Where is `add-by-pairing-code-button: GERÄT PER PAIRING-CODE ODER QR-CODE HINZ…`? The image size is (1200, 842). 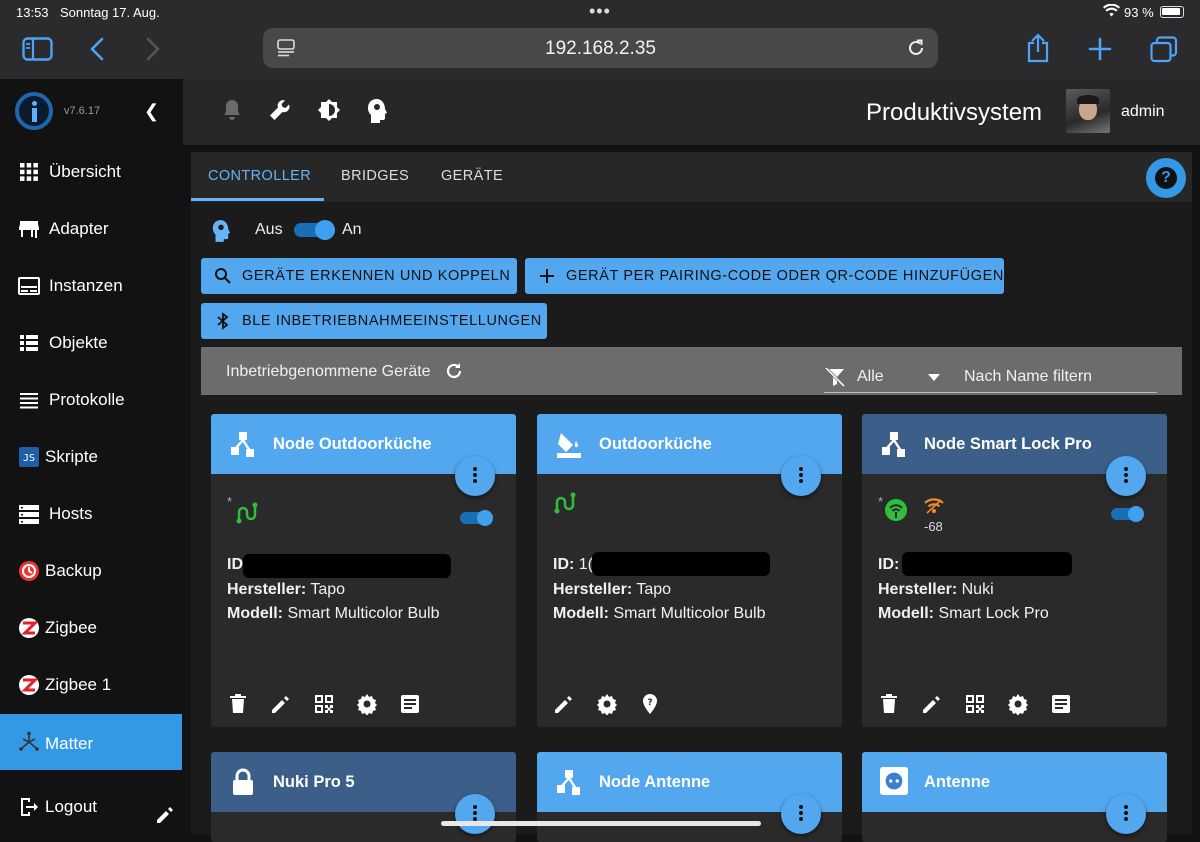
add-by-pairing-code-button: GERÄT PER PAIRING-CODE ODER QR-CODE HINZ… is located at coordinates (764, 276).